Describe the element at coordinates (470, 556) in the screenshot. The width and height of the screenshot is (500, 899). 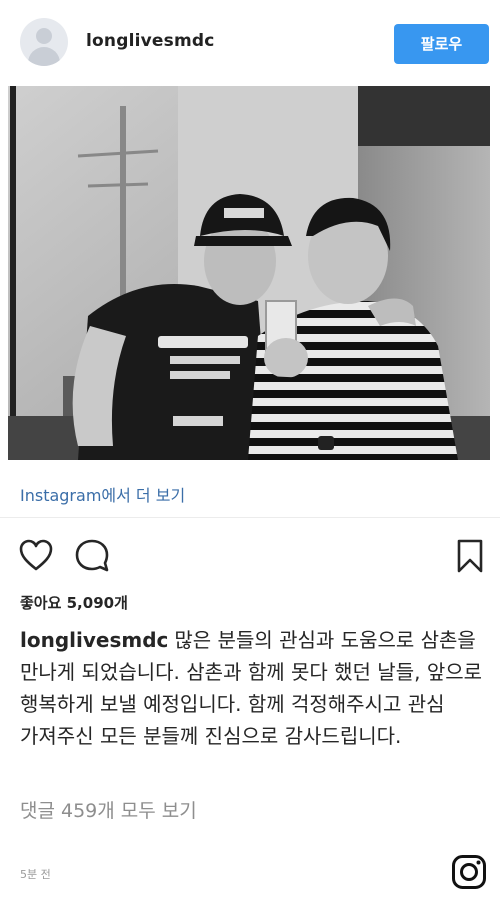
I see `bookmark-icon` at that location.